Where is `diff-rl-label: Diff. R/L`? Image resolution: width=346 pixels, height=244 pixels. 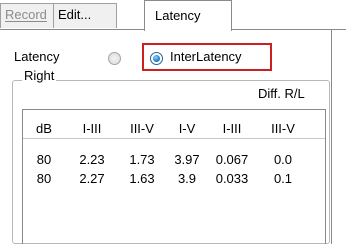 diff-rl-label: Diff. R/L is located at coordinates (281, 93).